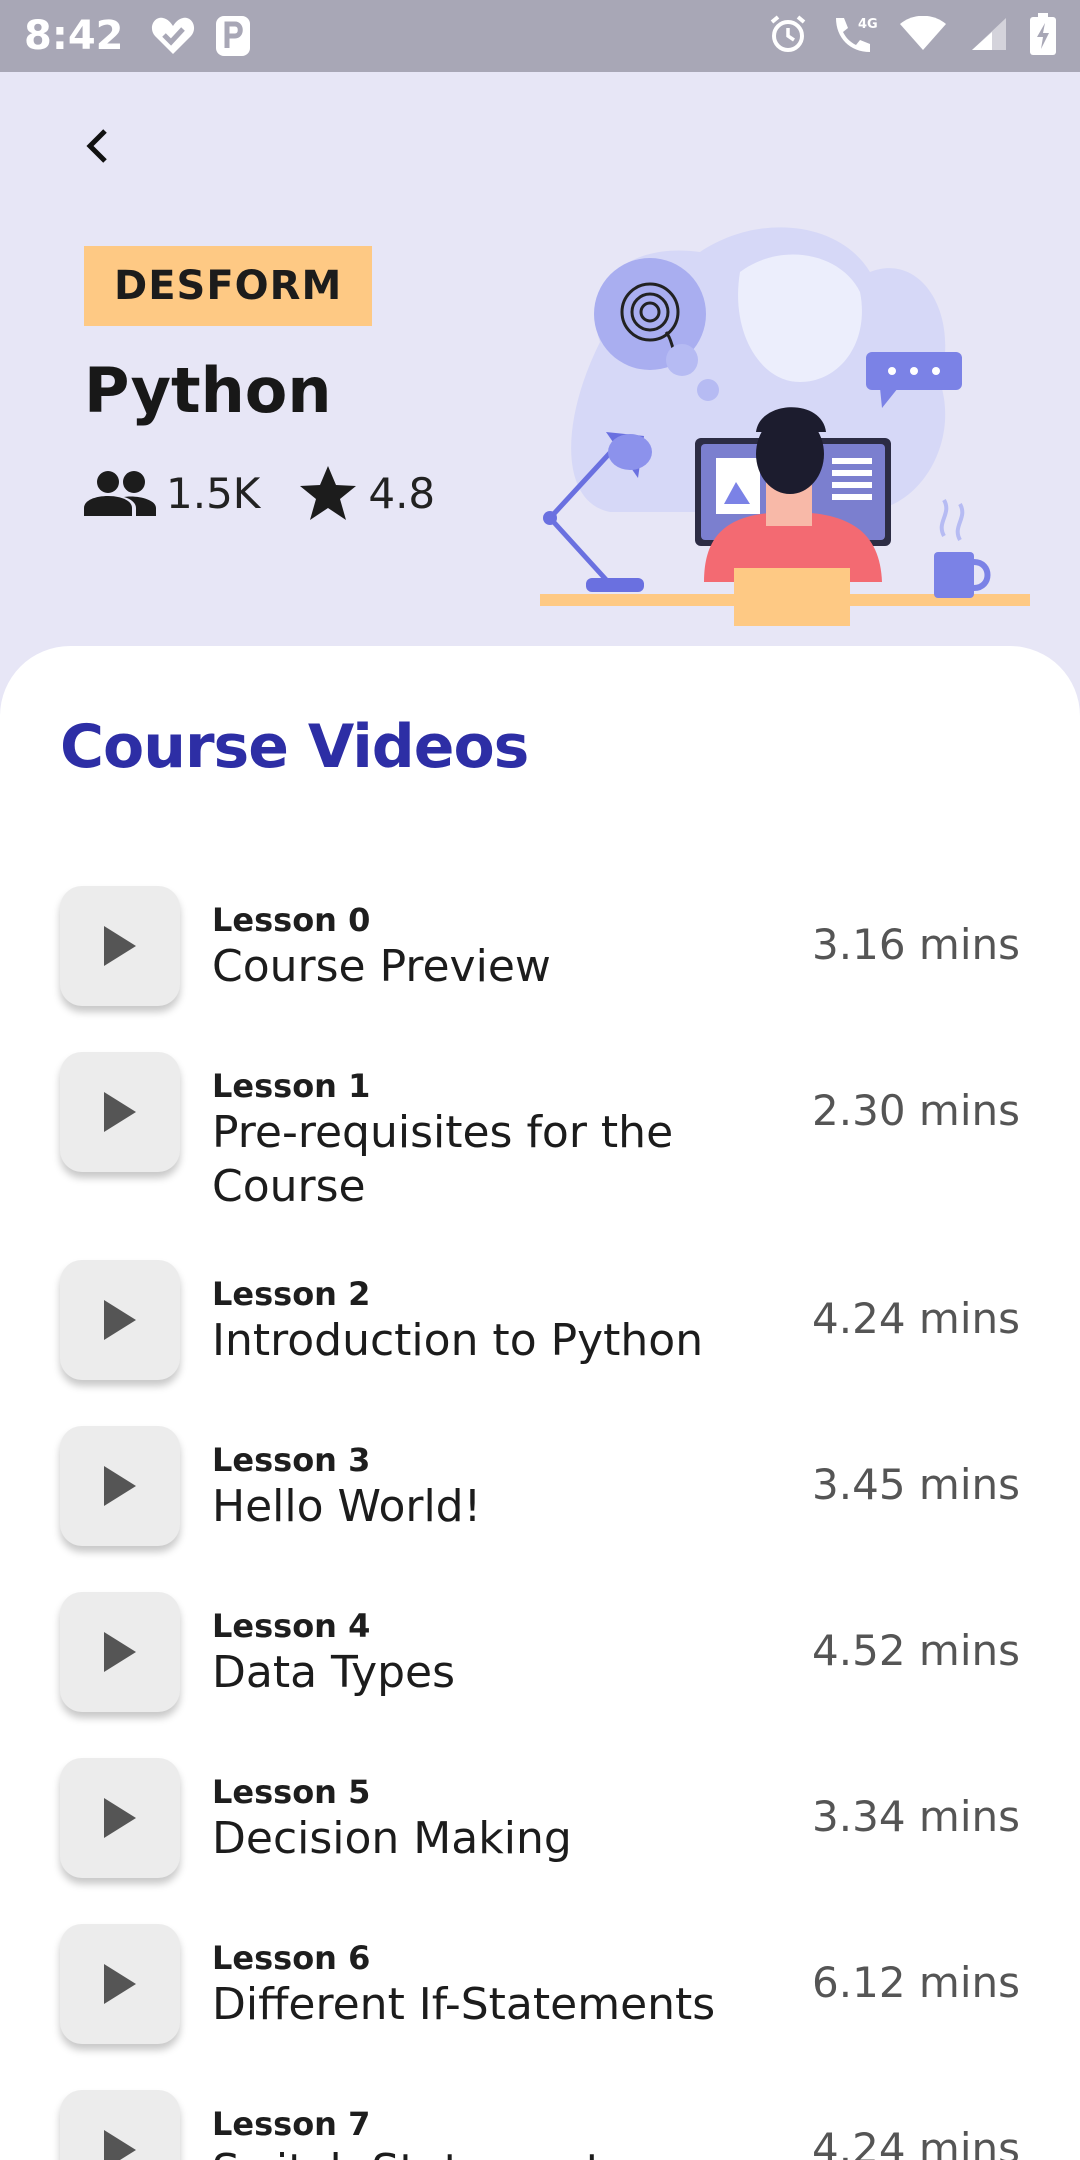 This screenshot has width=1080, height=2160. I want to click on lesson-number: Lesson 3, so click(291, 1460).